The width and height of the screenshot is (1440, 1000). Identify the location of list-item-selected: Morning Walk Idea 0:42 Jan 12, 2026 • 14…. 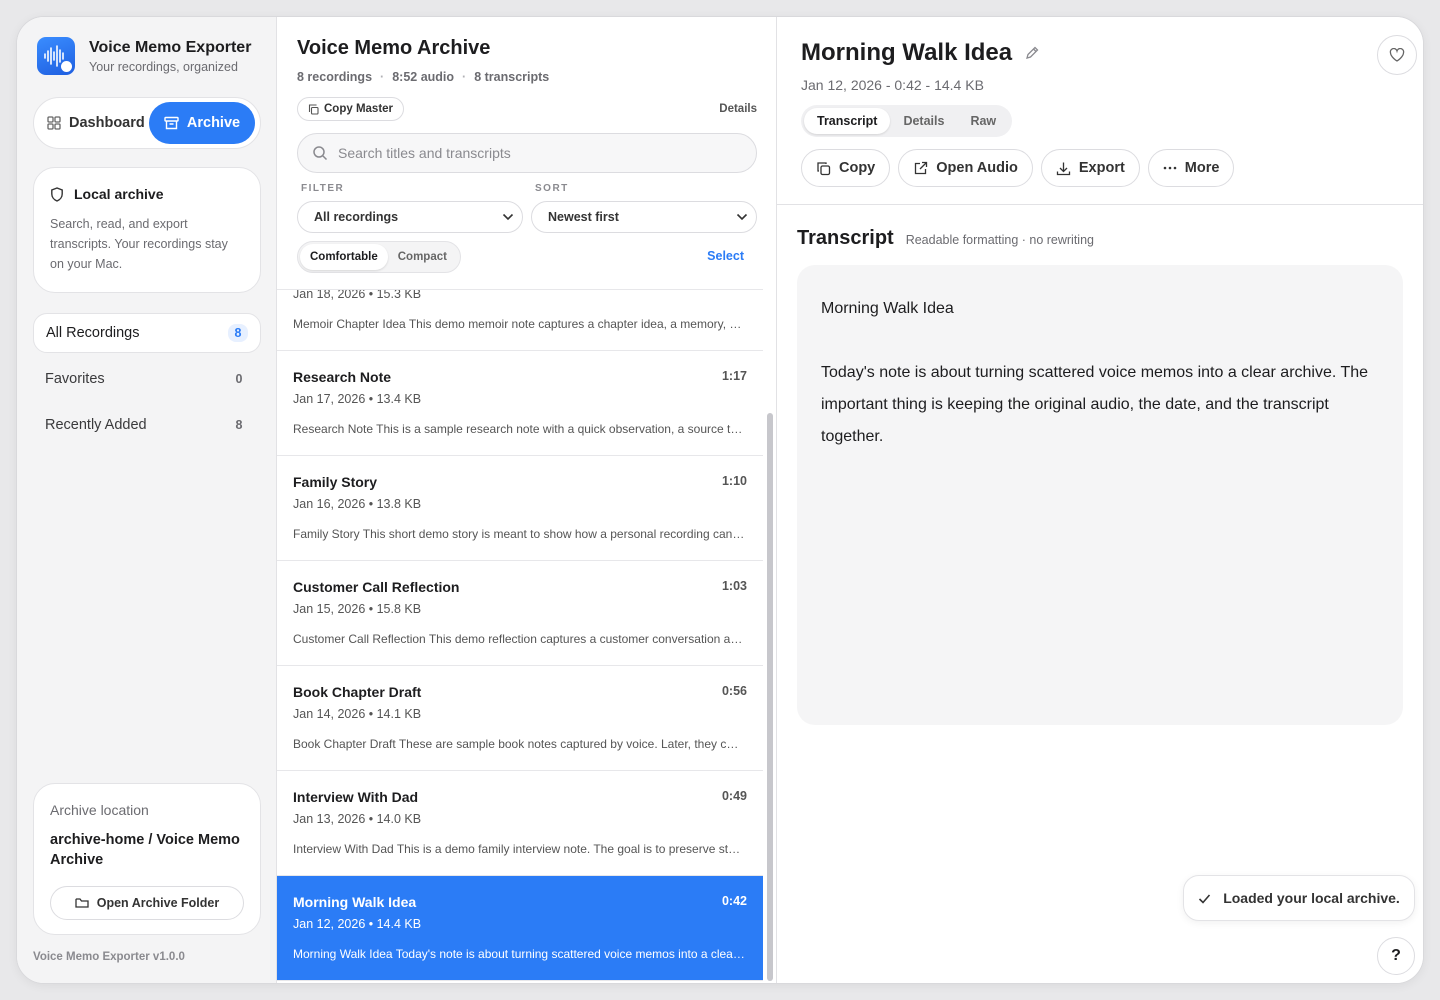
(520, 928).